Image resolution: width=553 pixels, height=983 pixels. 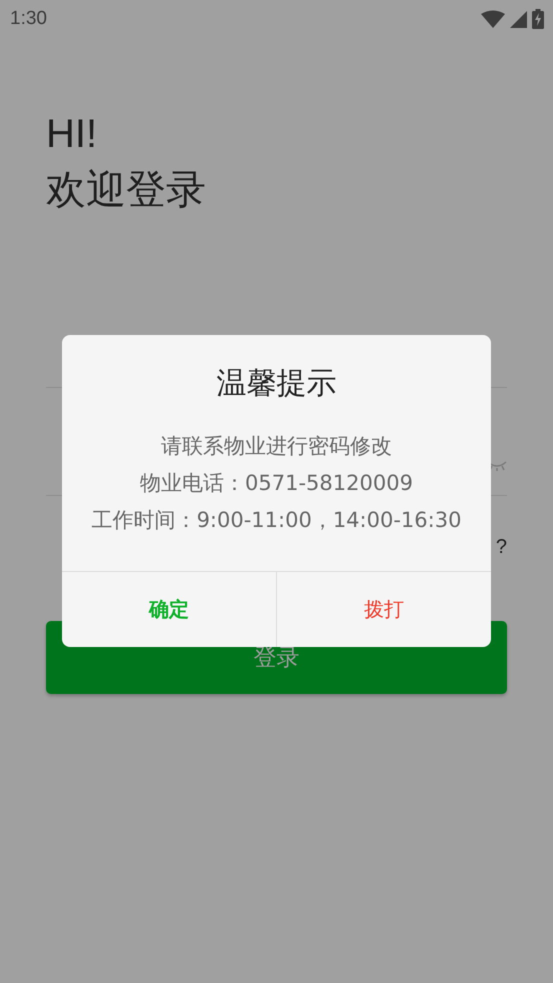 What do you see at coordinates (276, 446) in the screenshot?
I see `dialog-message: 请联系物业进行密码修改` at bounding box center [276, 446].